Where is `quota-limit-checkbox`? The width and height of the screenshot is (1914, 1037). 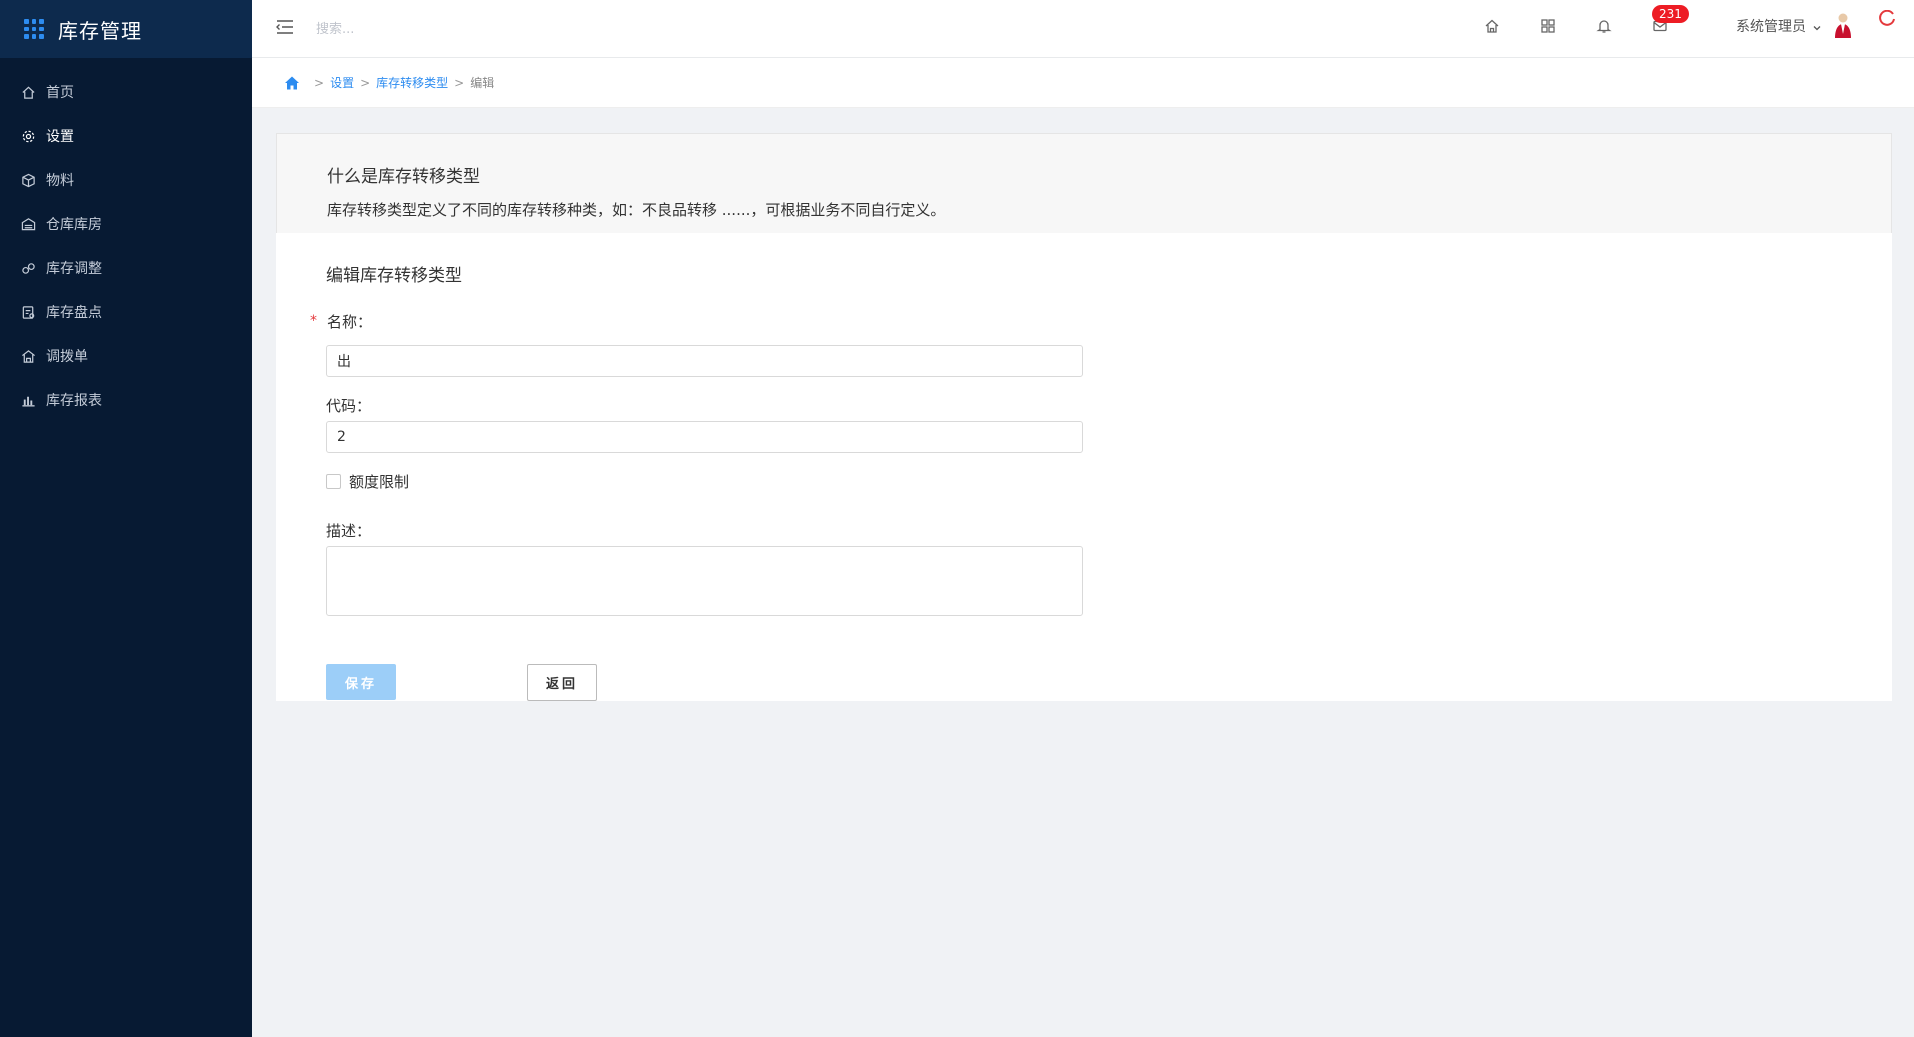
quota-limit-checkbox is located at coordinates (333, 481).